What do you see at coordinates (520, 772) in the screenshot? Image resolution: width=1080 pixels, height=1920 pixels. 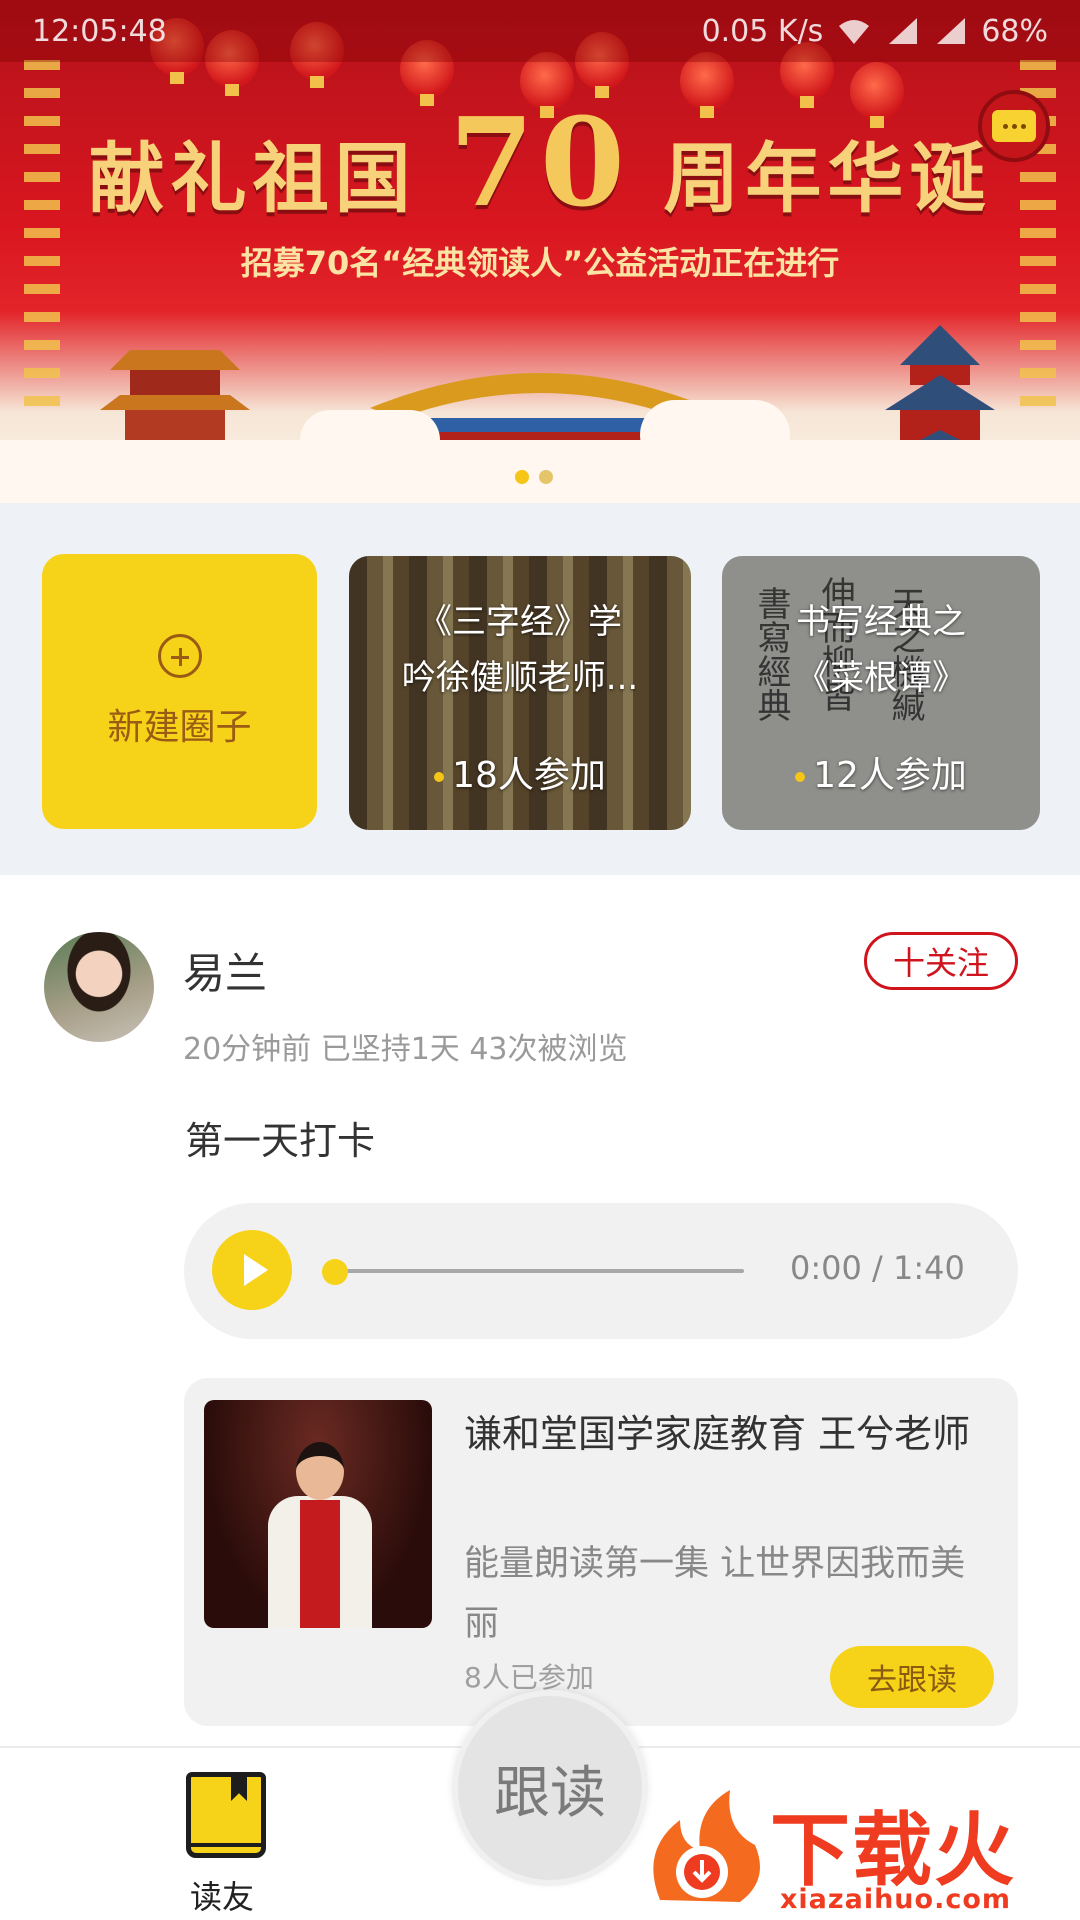 I see `circle-participant-count: 18人参加` at bounding box center [520, 772].